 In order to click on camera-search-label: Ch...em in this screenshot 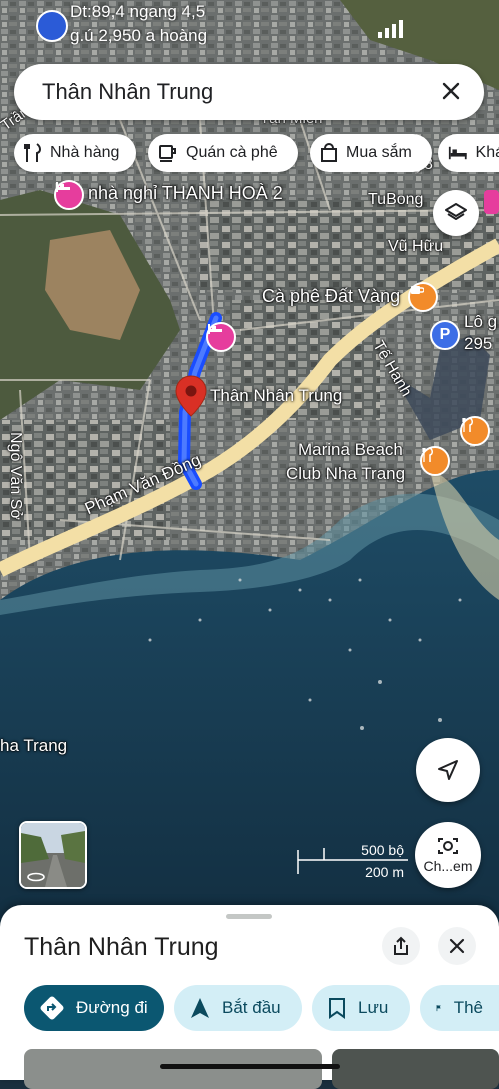, I will do `click(448, 866)`.